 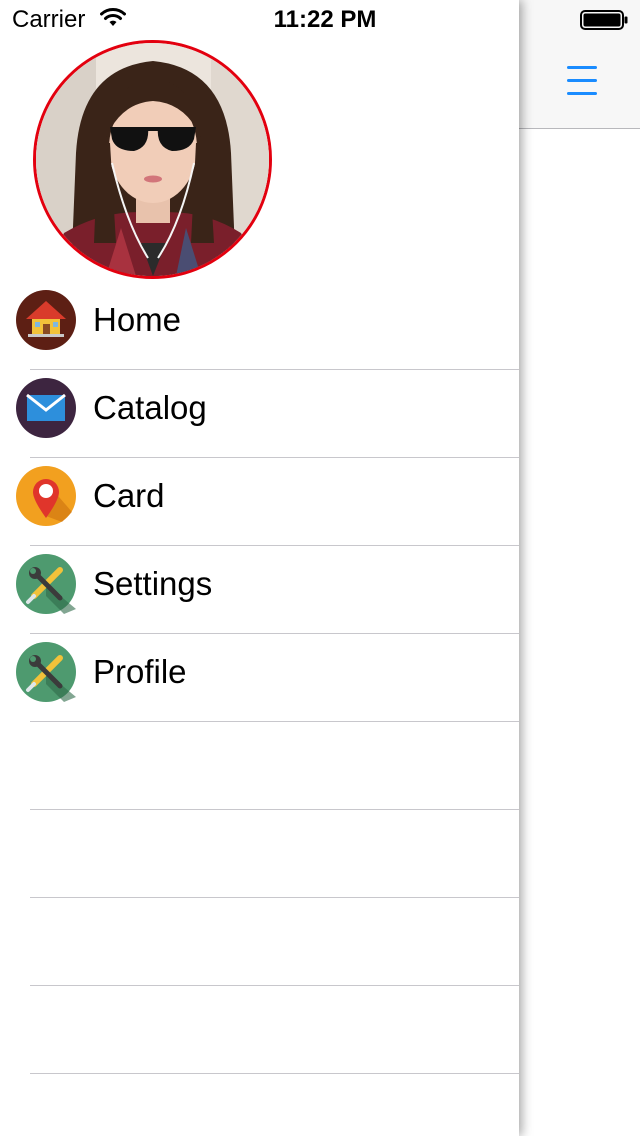 What do you see at coordinates (137, 319) in the screenshot?
I see `menu-item-label: Home` at bounding box center [137, 319].